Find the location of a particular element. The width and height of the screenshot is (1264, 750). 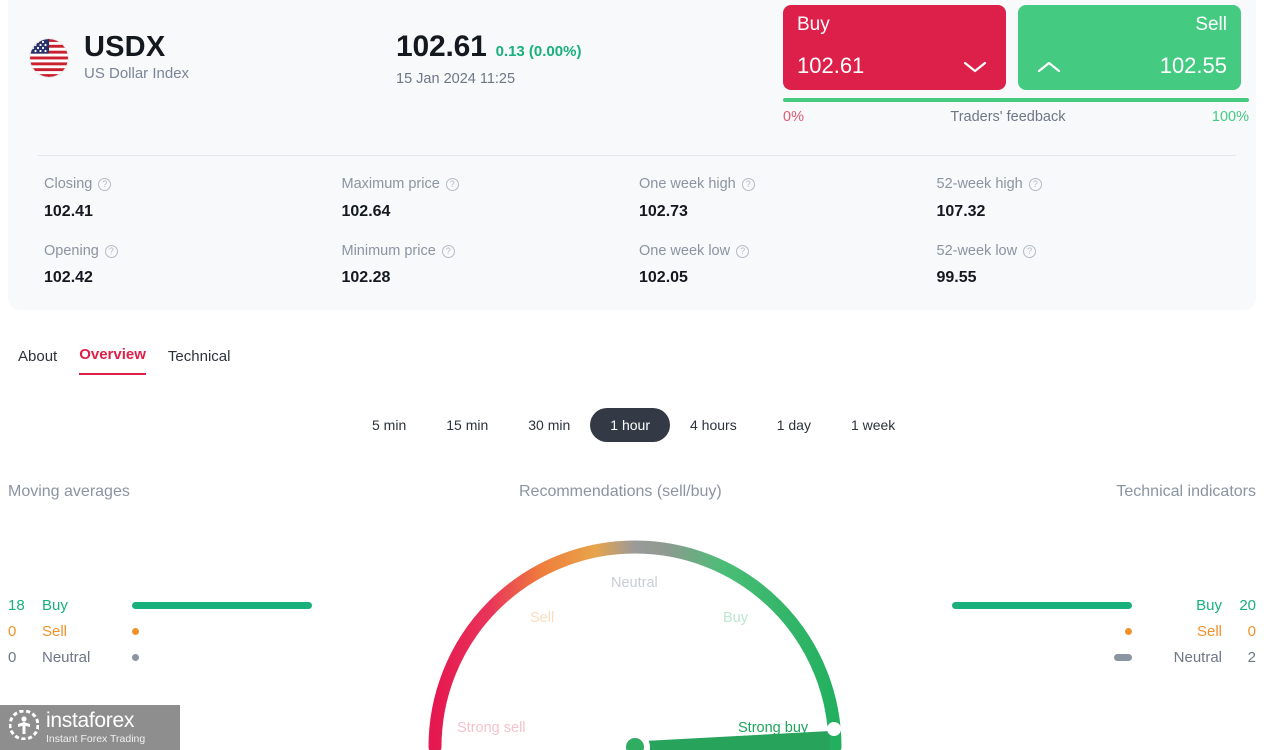

signal-row: 0 Neutral is located at coordinates (168, 657).